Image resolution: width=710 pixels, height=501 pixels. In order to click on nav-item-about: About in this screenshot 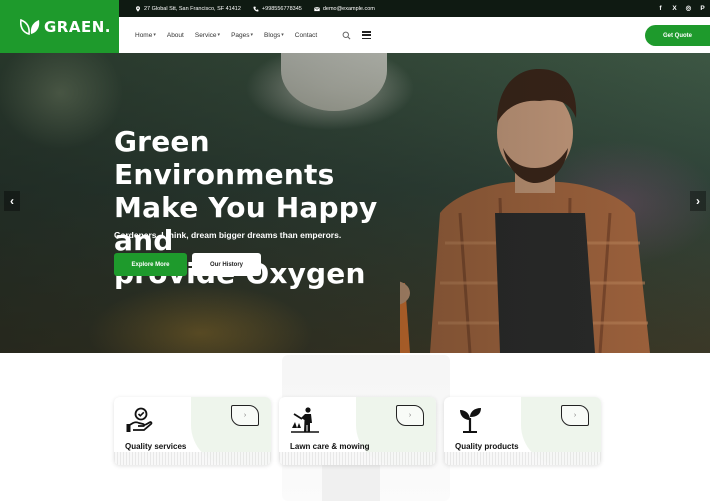, I will do `click(175, 35)`.